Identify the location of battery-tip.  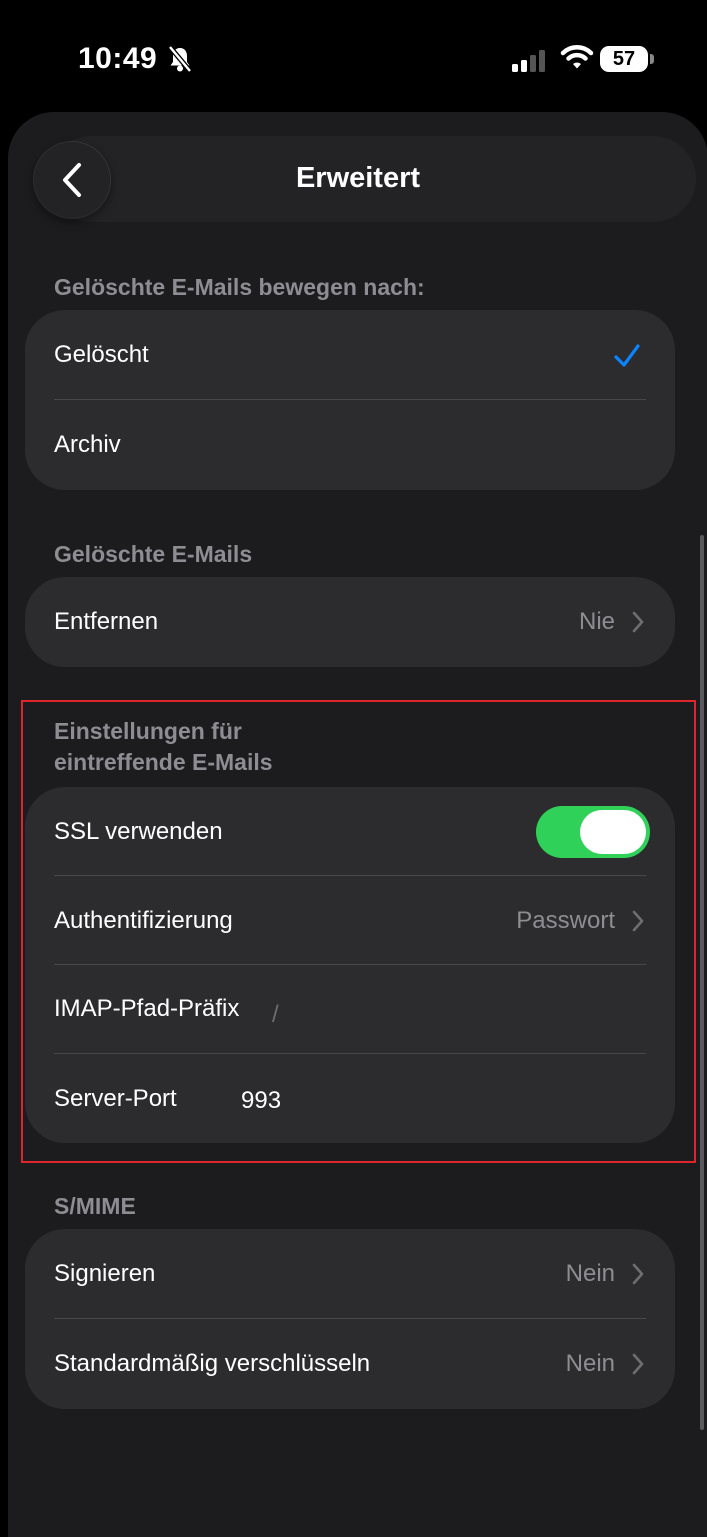
(652, 59).